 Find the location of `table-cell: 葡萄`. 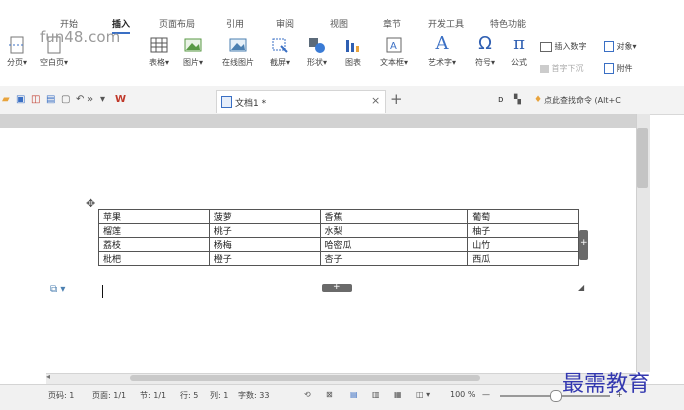

table-cell: 葡萄 is located at coordinates (523, 216).